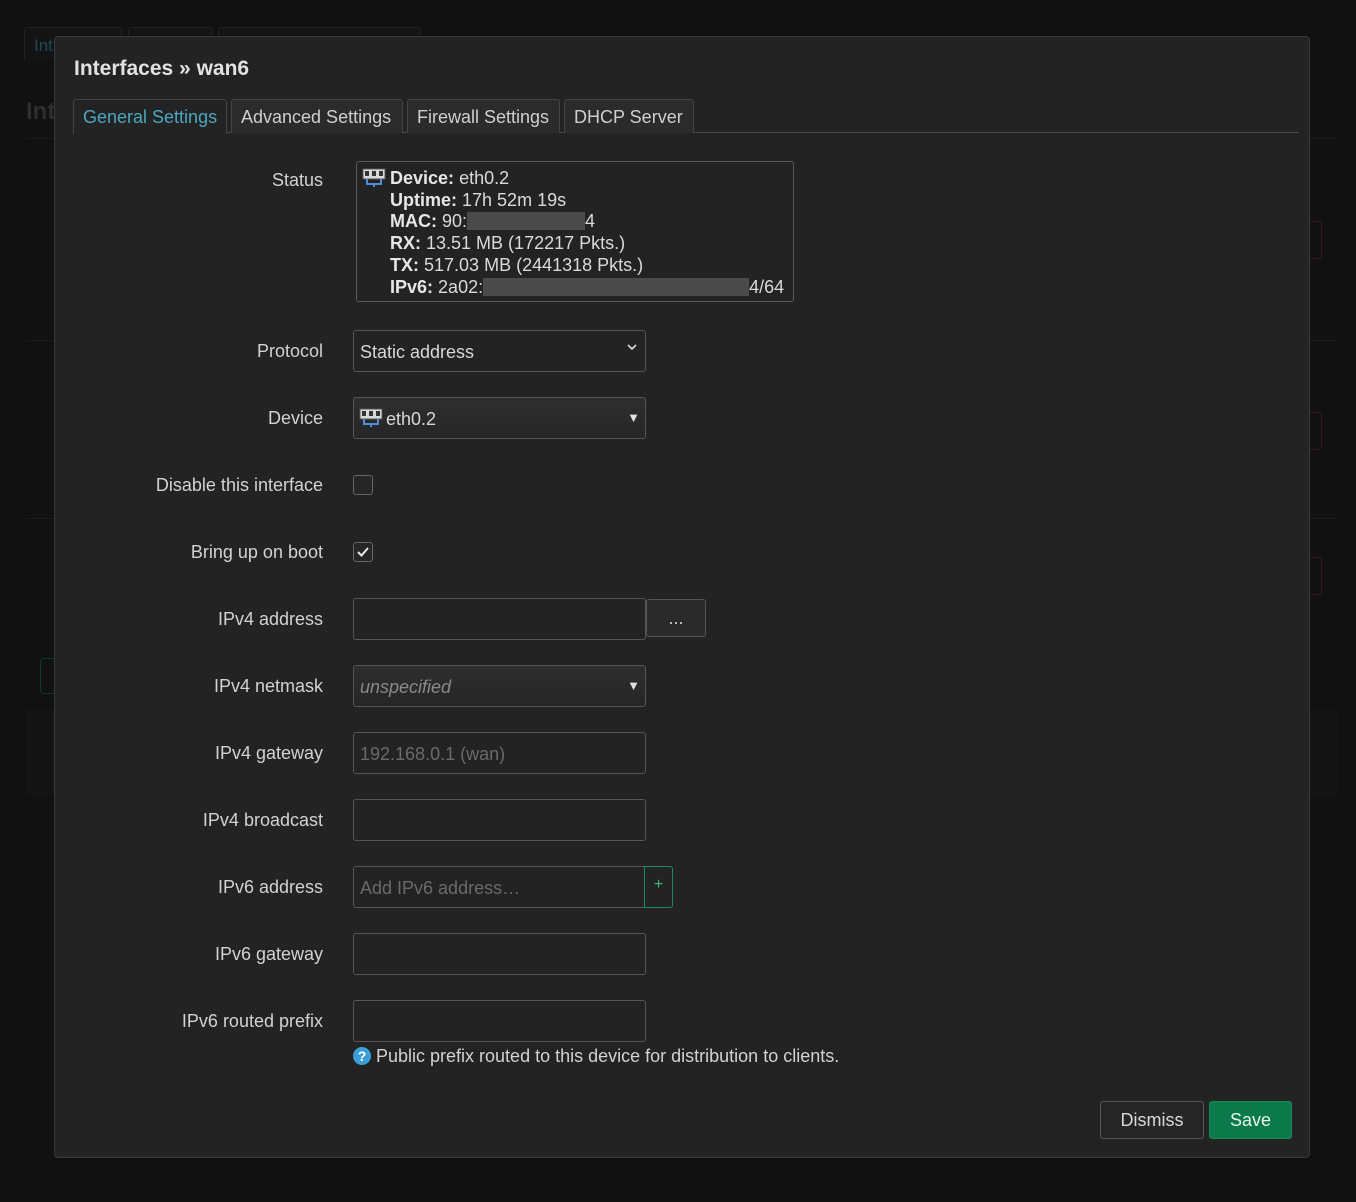  What do you see at coordinates (43, 45) in the screenshot?
I see `bg-tab-label: Int` at bounding box center [43, 45].